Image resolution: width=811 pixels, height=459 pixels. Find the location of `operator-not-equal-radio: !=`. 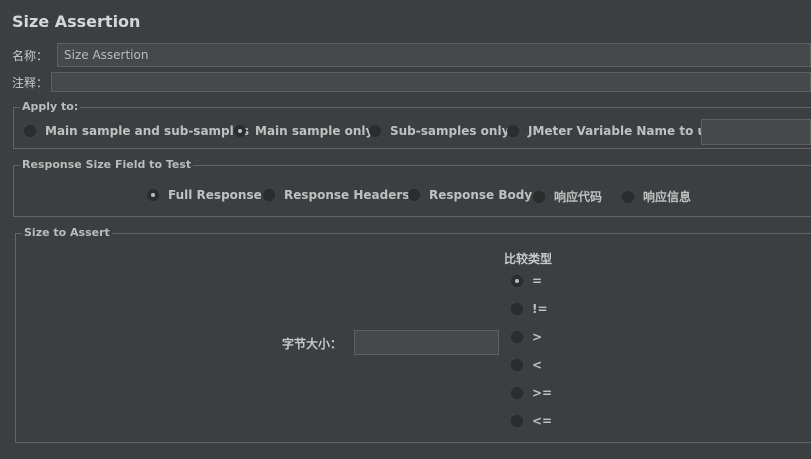

operator-not-equal-radio: != is located at coordinates (529, 309).